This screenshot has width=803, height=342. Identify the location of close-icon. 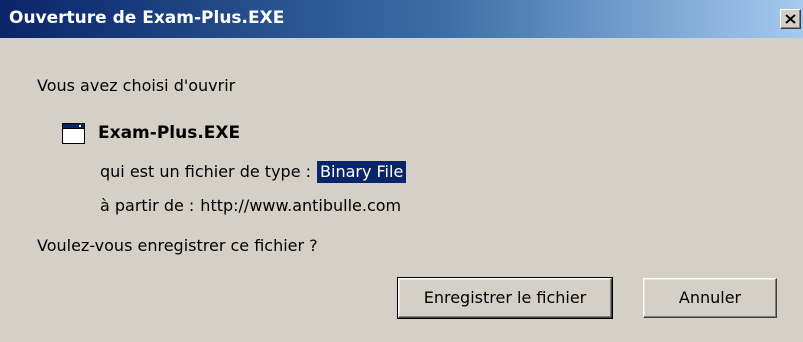
(790, 19).